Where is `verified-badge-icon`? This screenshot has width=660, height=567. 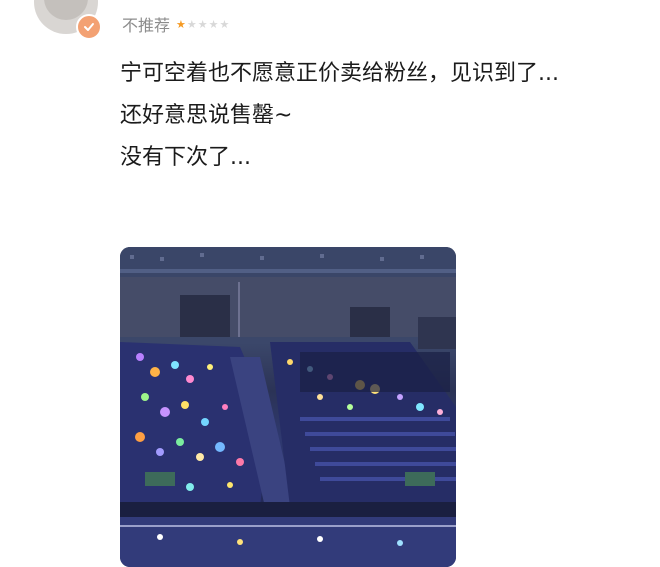
verified-badge-icon is located at coordinates (89, 27).